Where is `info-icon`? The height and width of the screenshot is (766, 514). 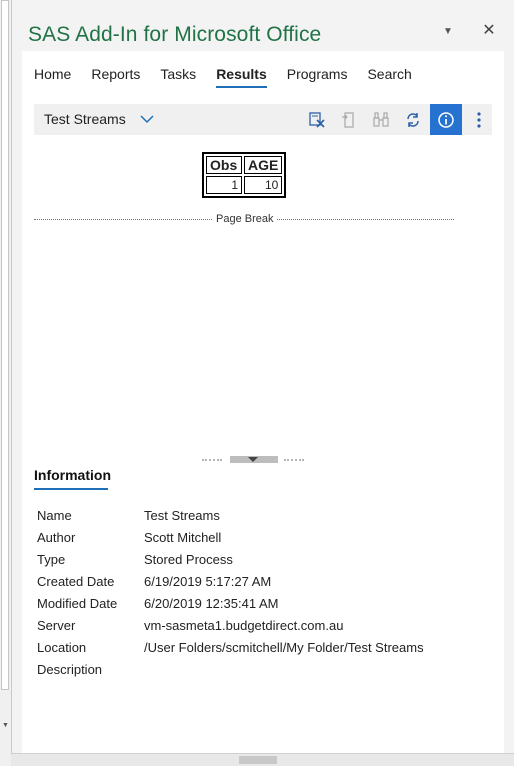
info-icon is located at coordinates (446, 119).